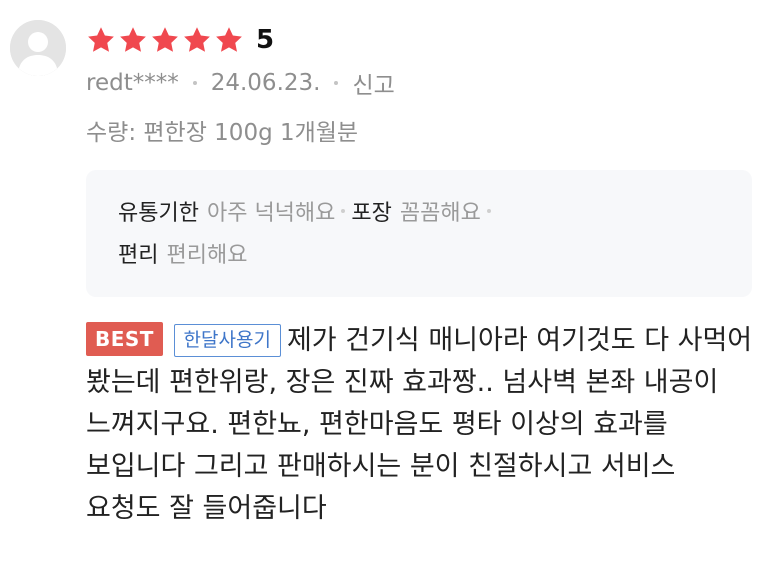  Describe the element at coordinates (265, 83) in the screenshot. I see `review-date: 24.06.23.` at that location.